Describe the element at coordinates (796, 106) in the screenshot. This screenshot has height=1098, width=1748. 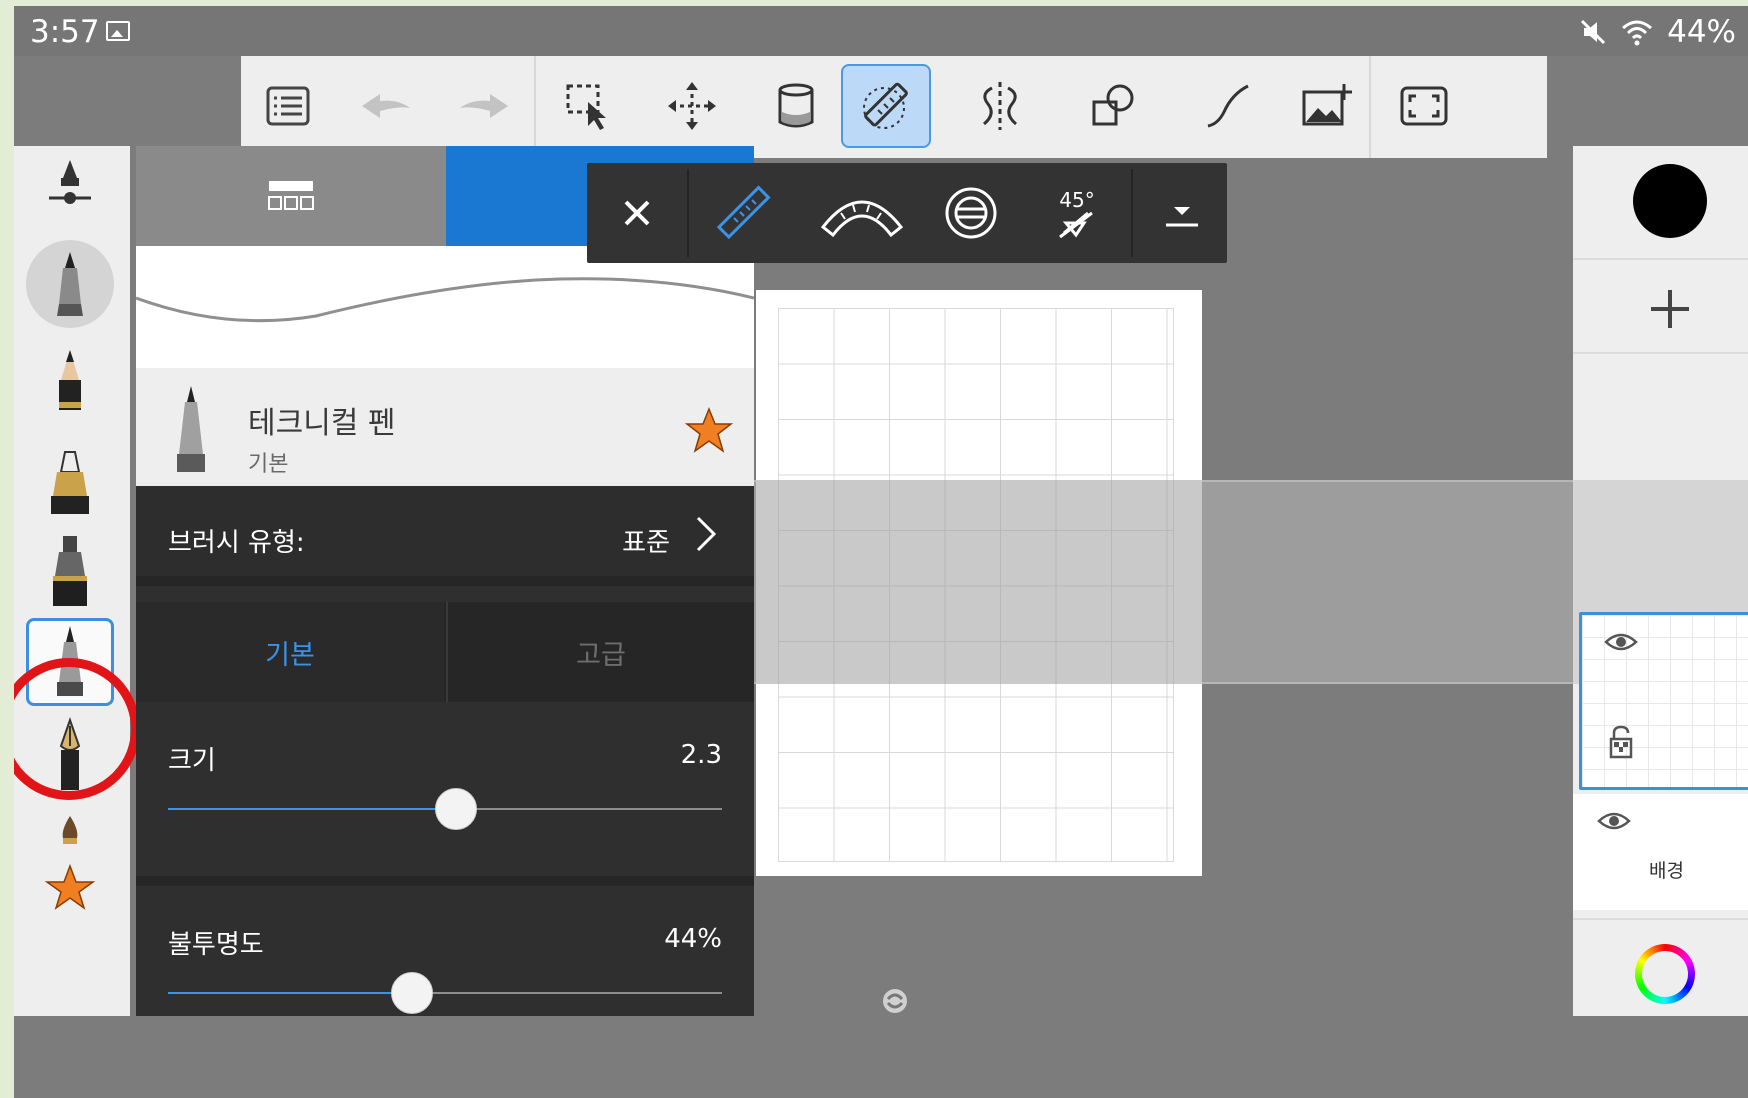
I see `fill-bucket-icon` at that location.